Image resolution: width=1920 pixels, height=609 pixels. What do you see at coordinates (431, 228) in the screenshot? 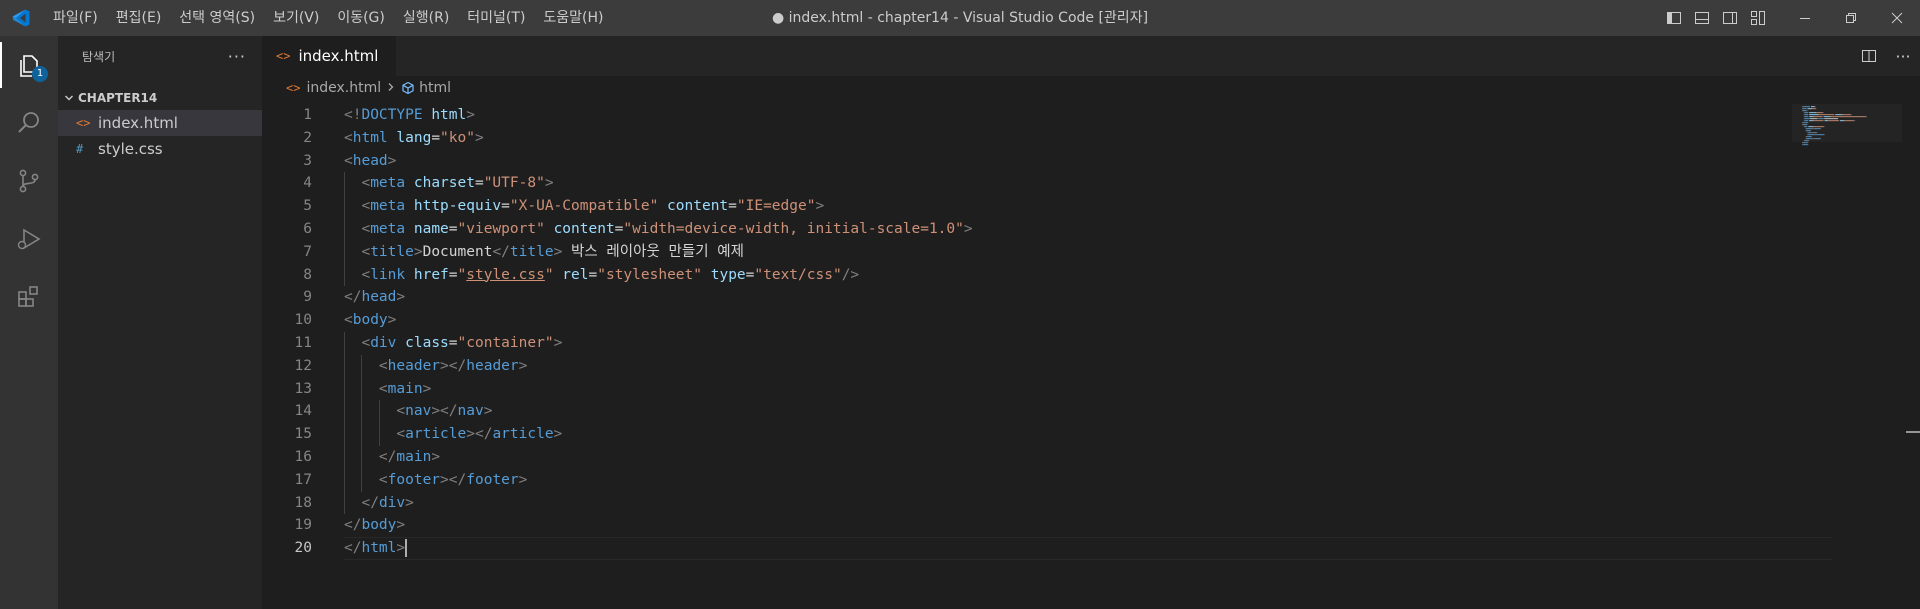
I see `code-token: name` at bounding box center [431, 228].